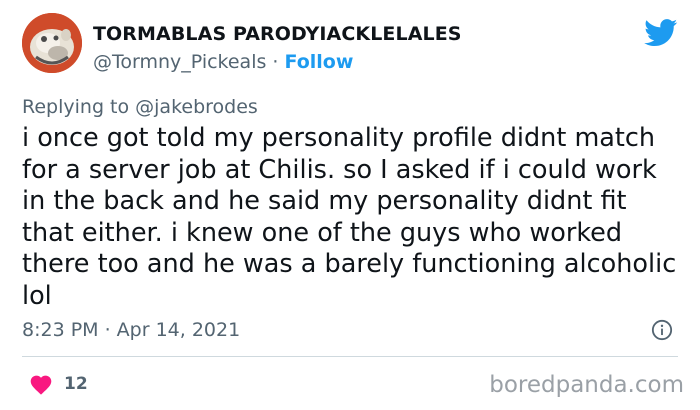  What do you see at coordinates (131, 330) in the screenshot?
I see `tweet-timestamp: 8:23 PM · Apr 14, 2021` at bounding box center [131, 330].